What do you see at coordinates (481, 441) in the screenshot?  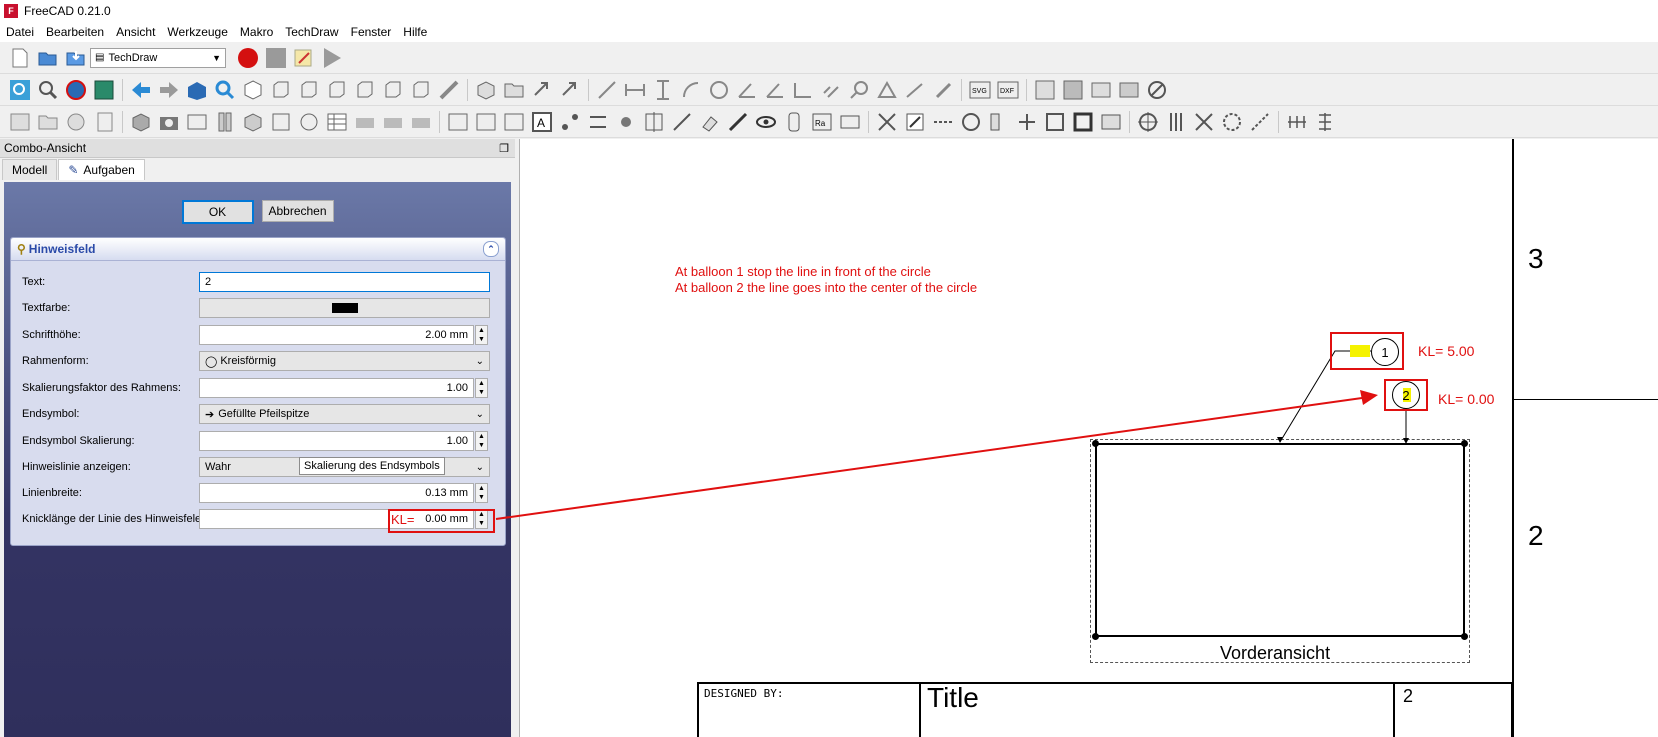 I see `endscale-spinner: ▲ ▼` at bounding box center [481, 441].